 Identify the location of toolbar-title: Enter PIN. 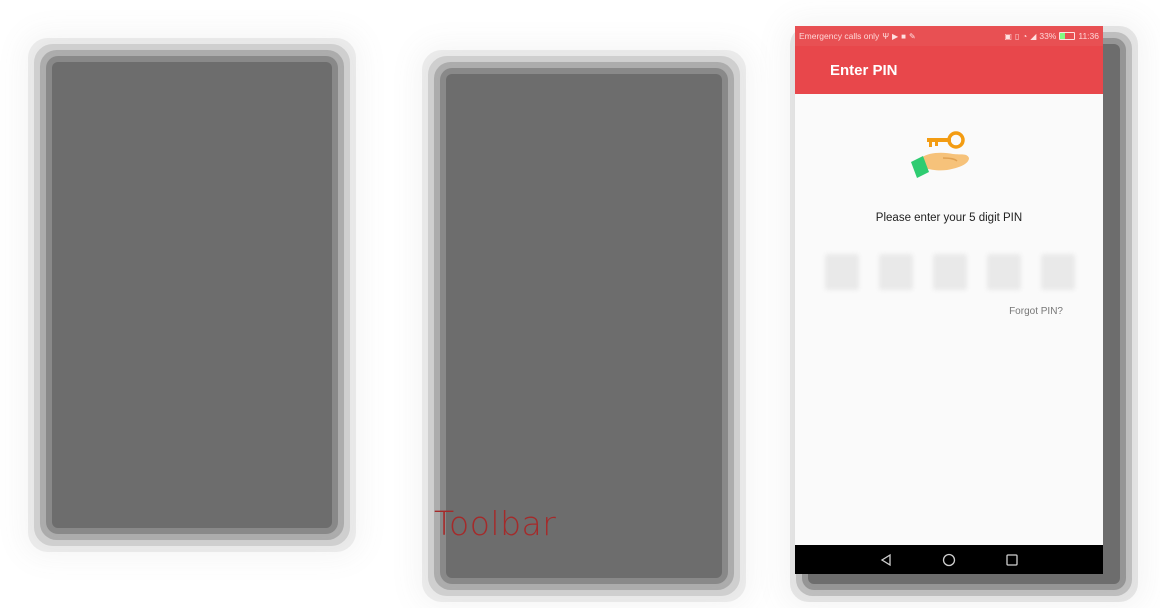
(864, 70).